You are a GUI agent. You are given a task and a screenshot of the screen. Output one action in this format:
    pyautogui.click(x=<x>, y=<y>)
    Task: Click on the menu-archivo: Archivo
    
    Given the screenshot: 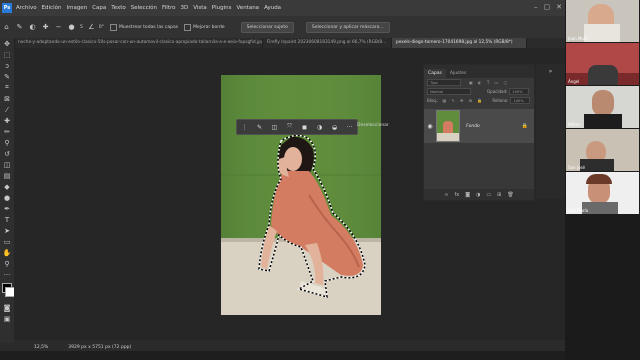 What is the action you would take?
    pyautogui.click(x=26, y=8)
    